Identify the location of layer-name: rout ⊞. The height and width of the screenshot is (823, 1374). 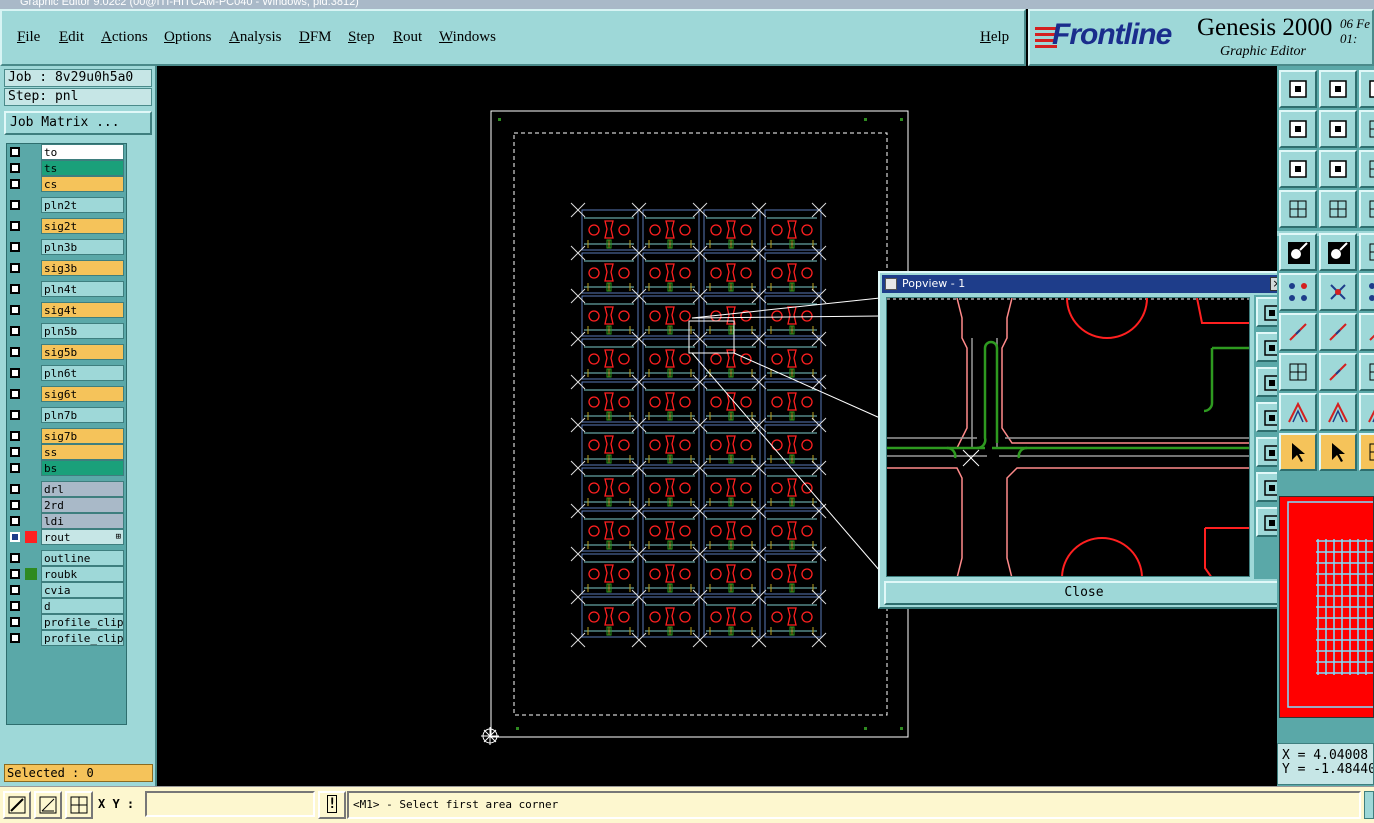
(82, 537).